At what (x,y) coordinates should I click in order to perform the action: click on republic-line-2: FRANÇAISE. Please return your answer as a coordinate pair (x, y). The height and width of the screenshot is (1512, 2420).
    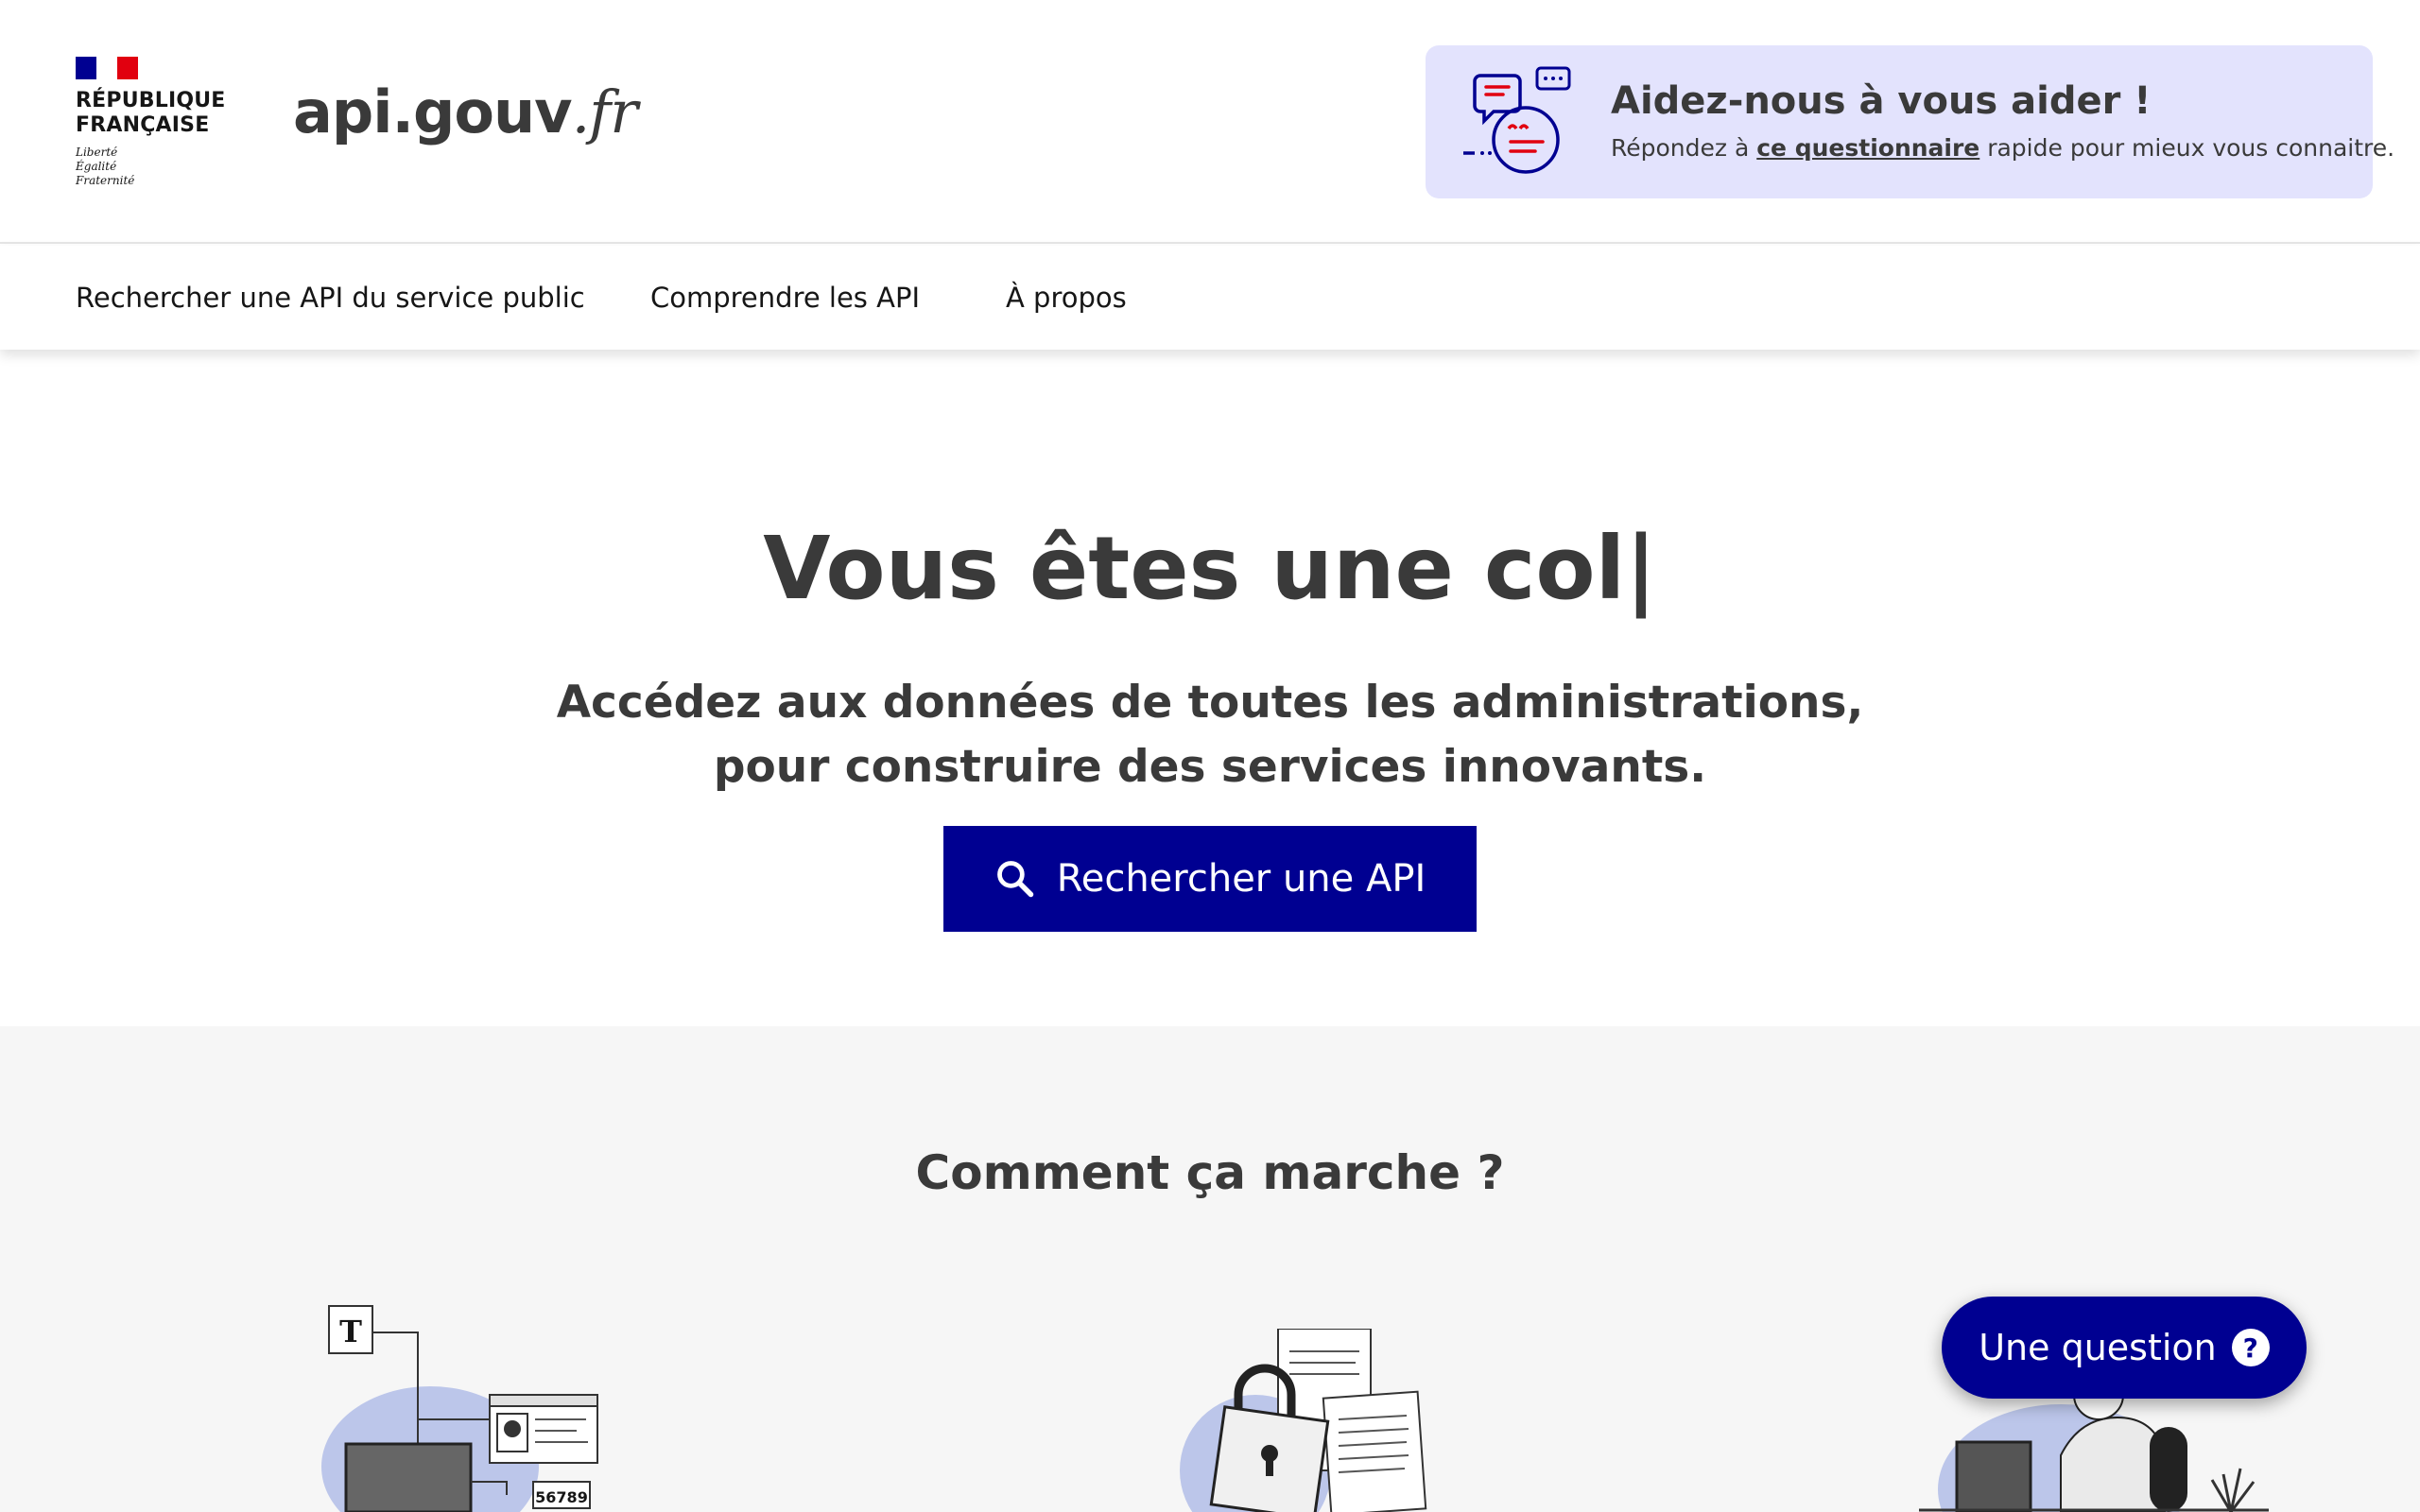
    Looking at the image, I should click on (143, 125).